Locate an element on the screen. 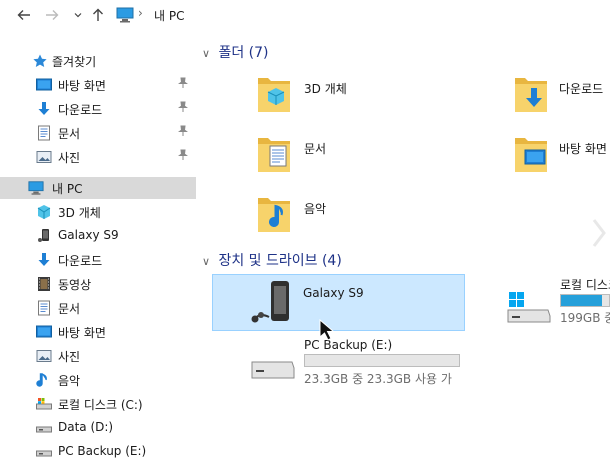 The height and width of the screenshot is (465, 610). folders-section-header: ∨ 폴더 (7) is located at coordinates (235, 52).